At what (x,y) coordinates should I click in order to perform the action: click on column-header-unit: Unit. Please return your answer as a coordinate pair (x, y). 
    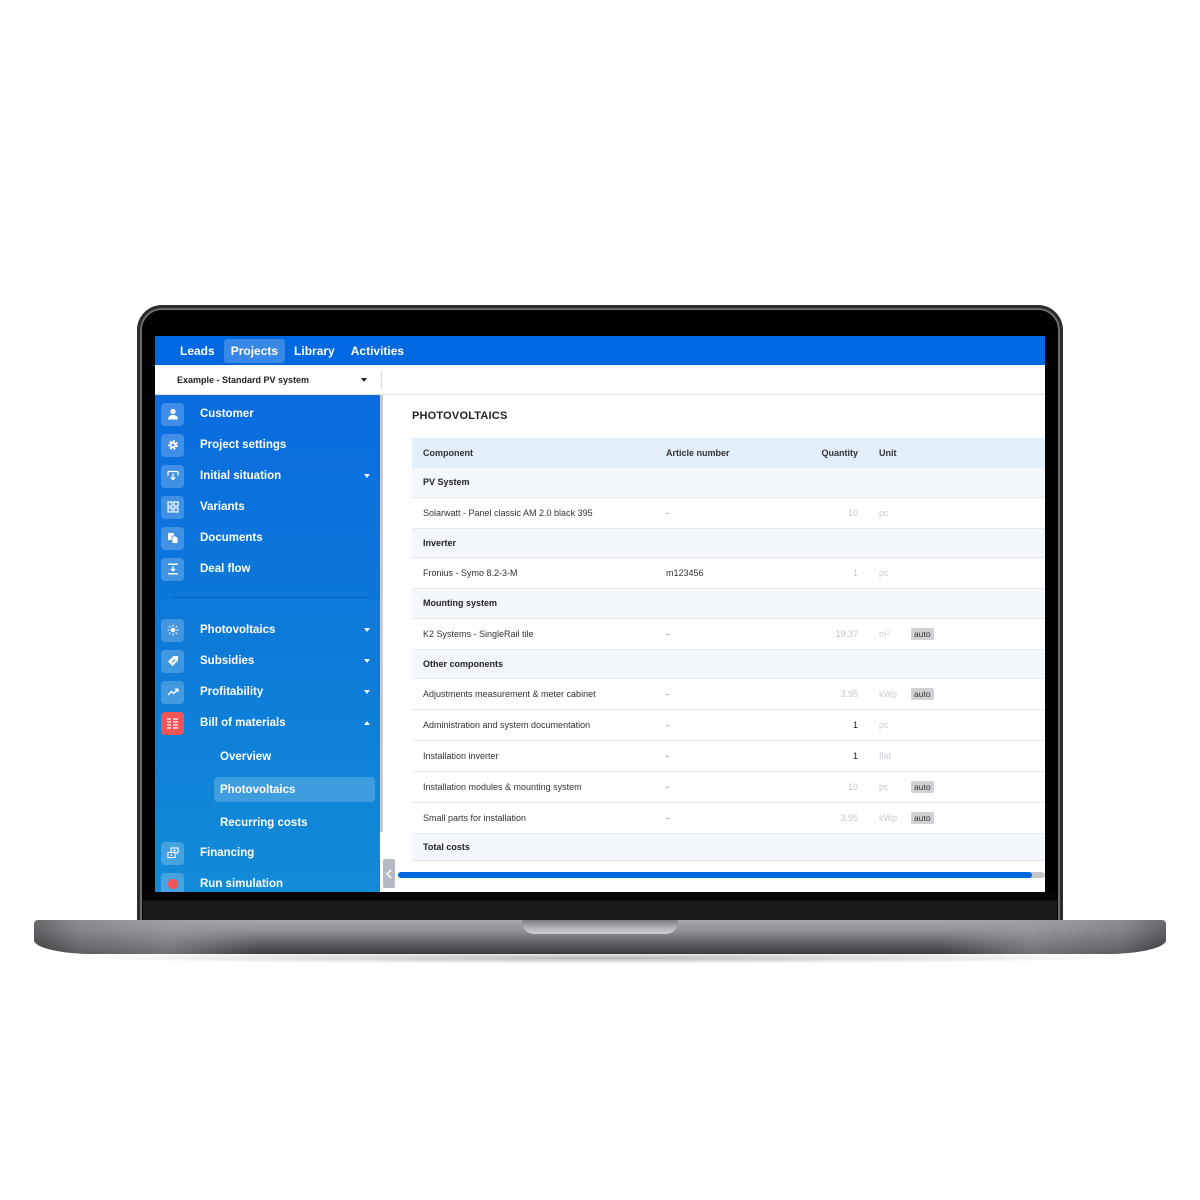
    Looking at the image, I should click on (888, 453).